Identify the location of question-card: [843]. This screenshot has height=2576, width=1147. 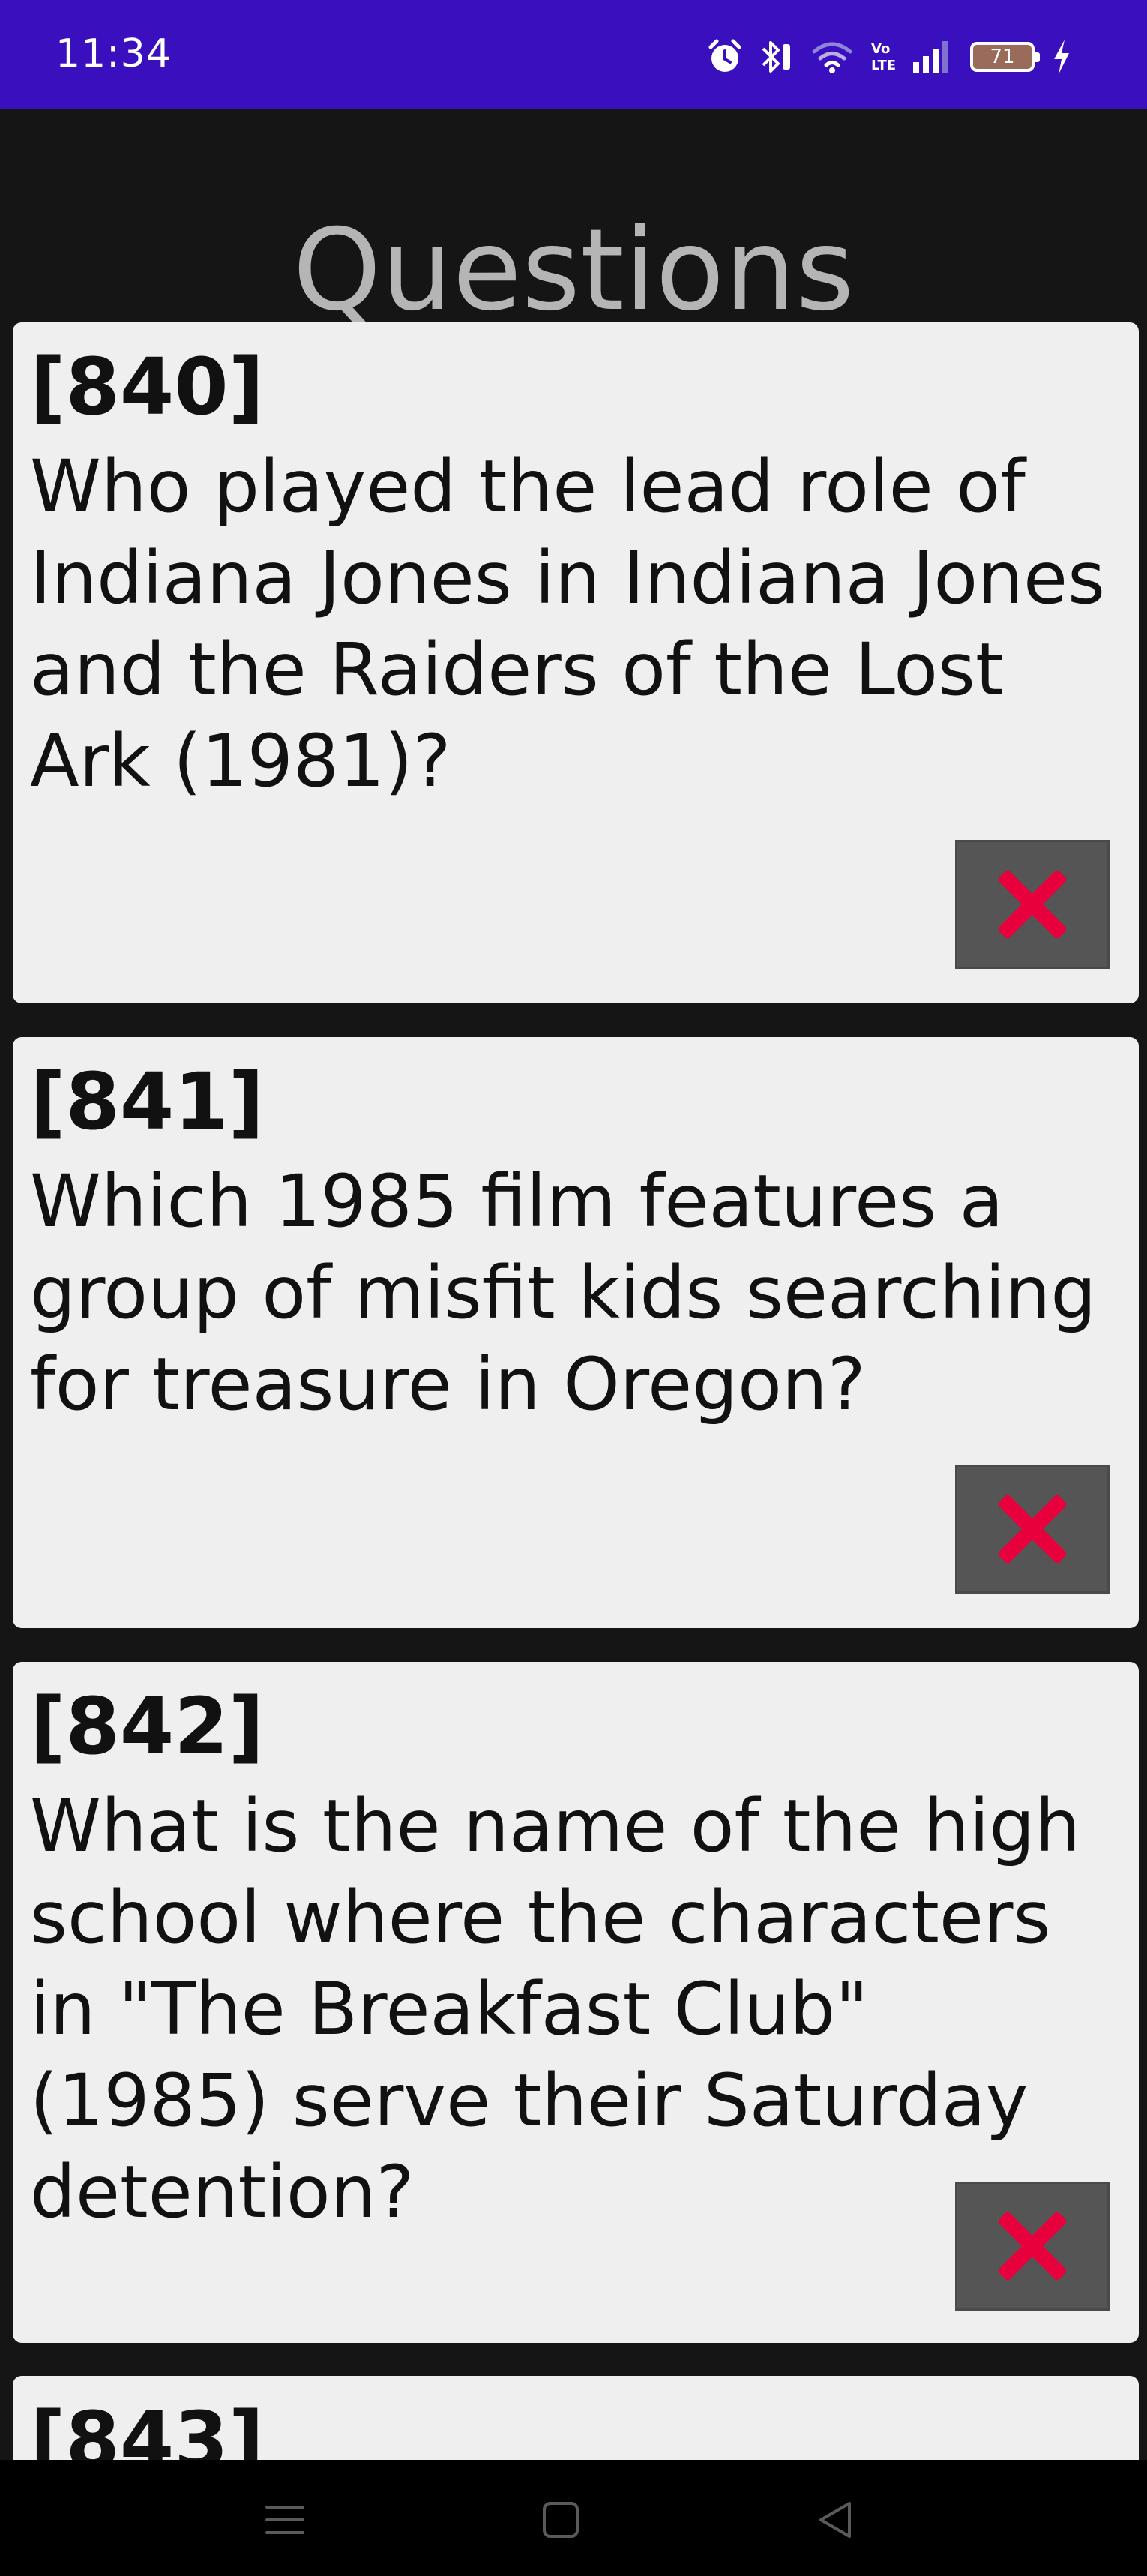
(576, 2418).